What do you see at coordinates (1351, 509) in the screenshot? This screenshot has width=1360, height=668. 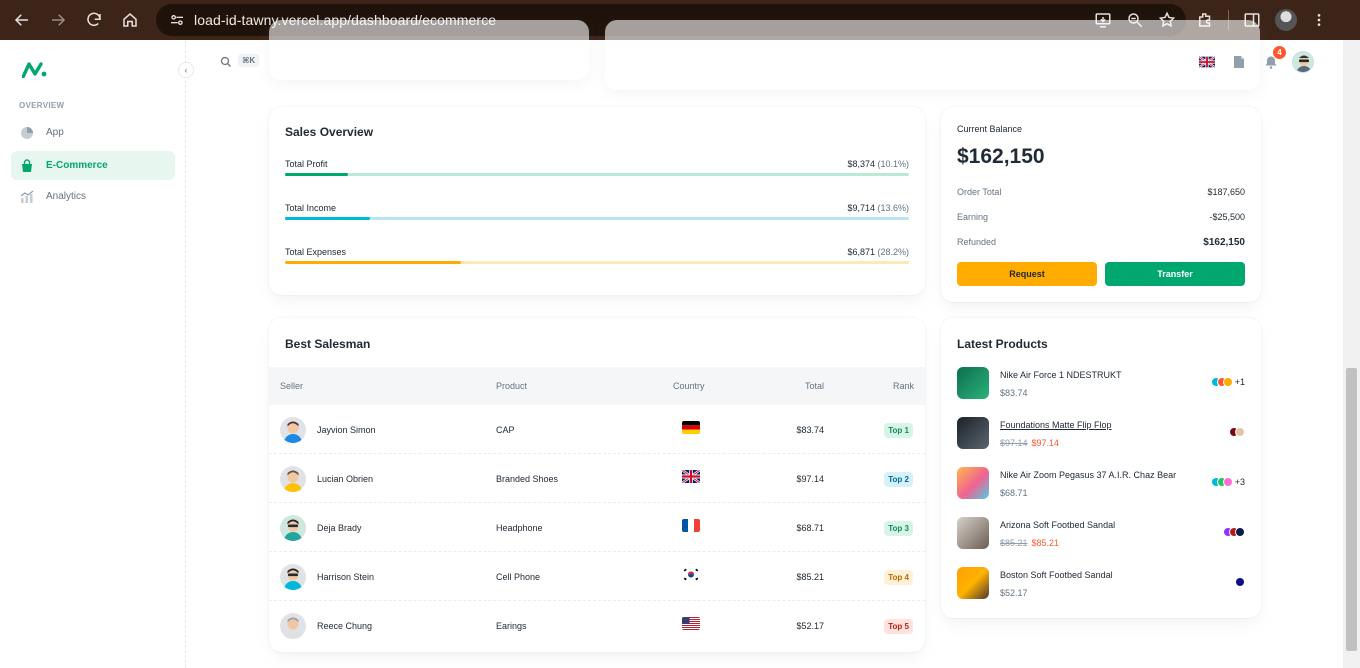 I see `scrollbar-thumb` at bounding box center [1351, 509].